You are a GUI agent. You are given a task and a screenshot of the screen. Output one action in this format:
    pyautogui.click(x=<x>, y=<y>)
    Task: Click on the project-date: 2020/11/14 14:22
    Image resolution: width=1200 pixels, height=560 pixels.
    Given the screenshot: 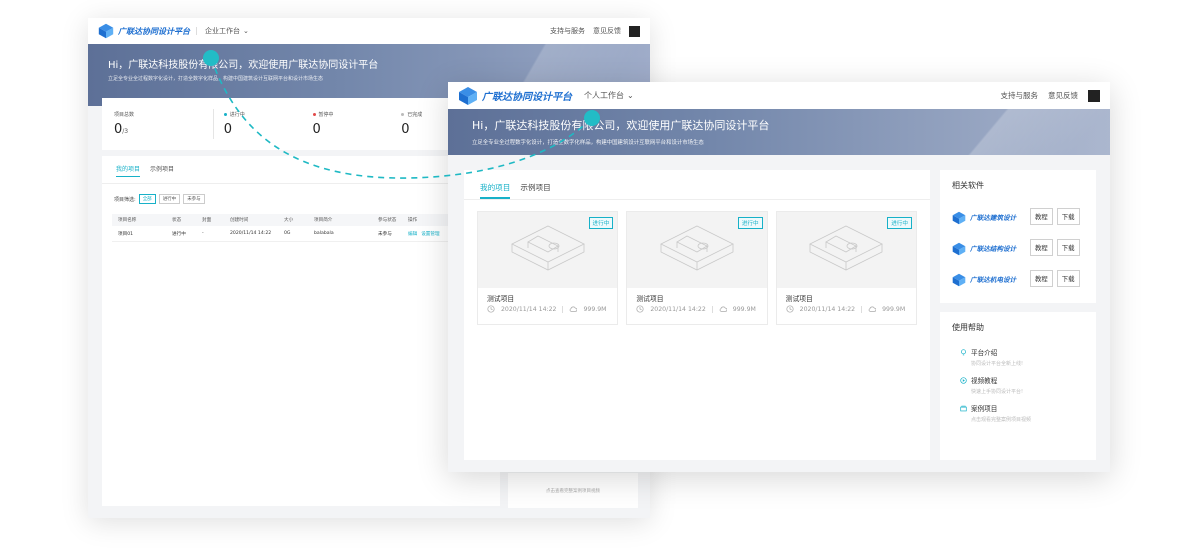 What is the action you would take?
    pyautogui.click(x=678, y=309)
    